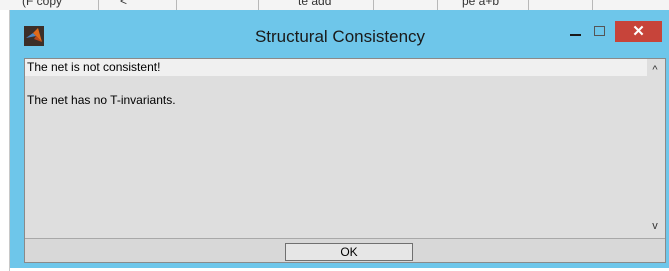 This screenshot has width=669, height=271. I want to click on background-window-edge, so click(5, 140).